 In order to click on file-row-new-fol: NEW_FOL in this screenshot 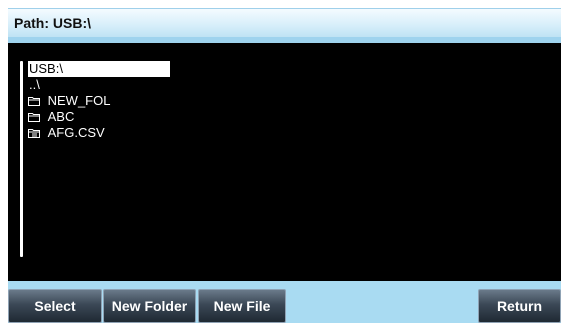, I will do `click(99, 101)`.